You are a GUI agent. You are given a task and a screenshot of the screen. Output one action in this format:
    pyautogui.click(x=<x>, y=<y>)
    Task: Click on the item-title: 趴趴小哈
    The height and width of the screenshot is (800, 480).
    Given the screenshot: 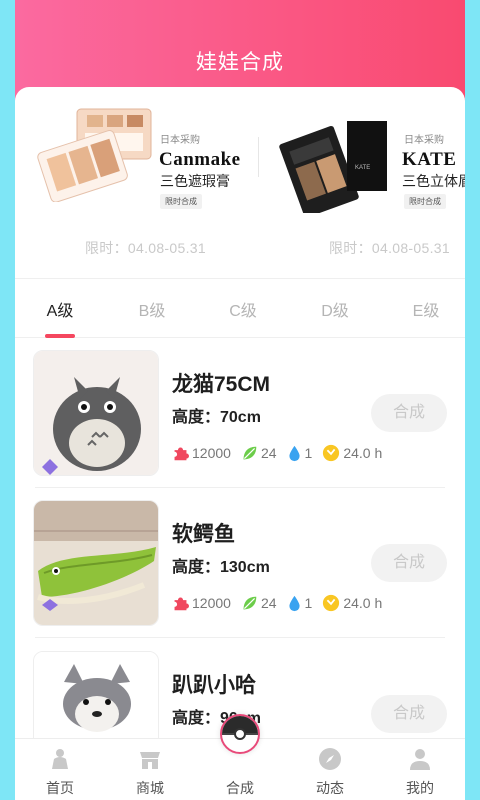 What is the action you would take?
    pyautogui.click(x=214, y=685)
    